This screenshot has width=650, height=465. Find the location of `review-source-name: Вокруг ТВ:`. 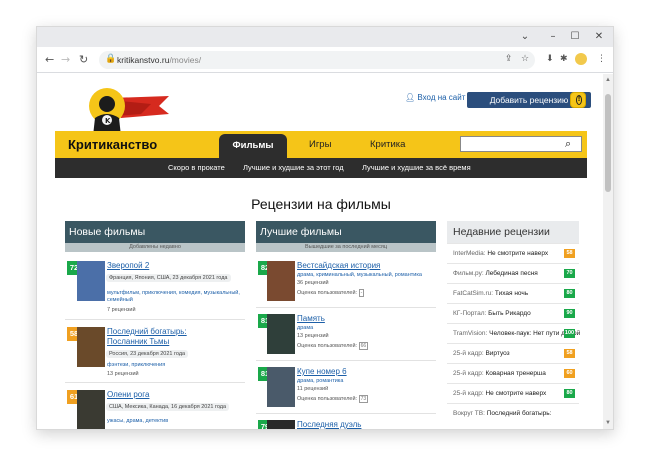

review-source-name: Вокруг ТВ: is located at coordinates (470, 413).